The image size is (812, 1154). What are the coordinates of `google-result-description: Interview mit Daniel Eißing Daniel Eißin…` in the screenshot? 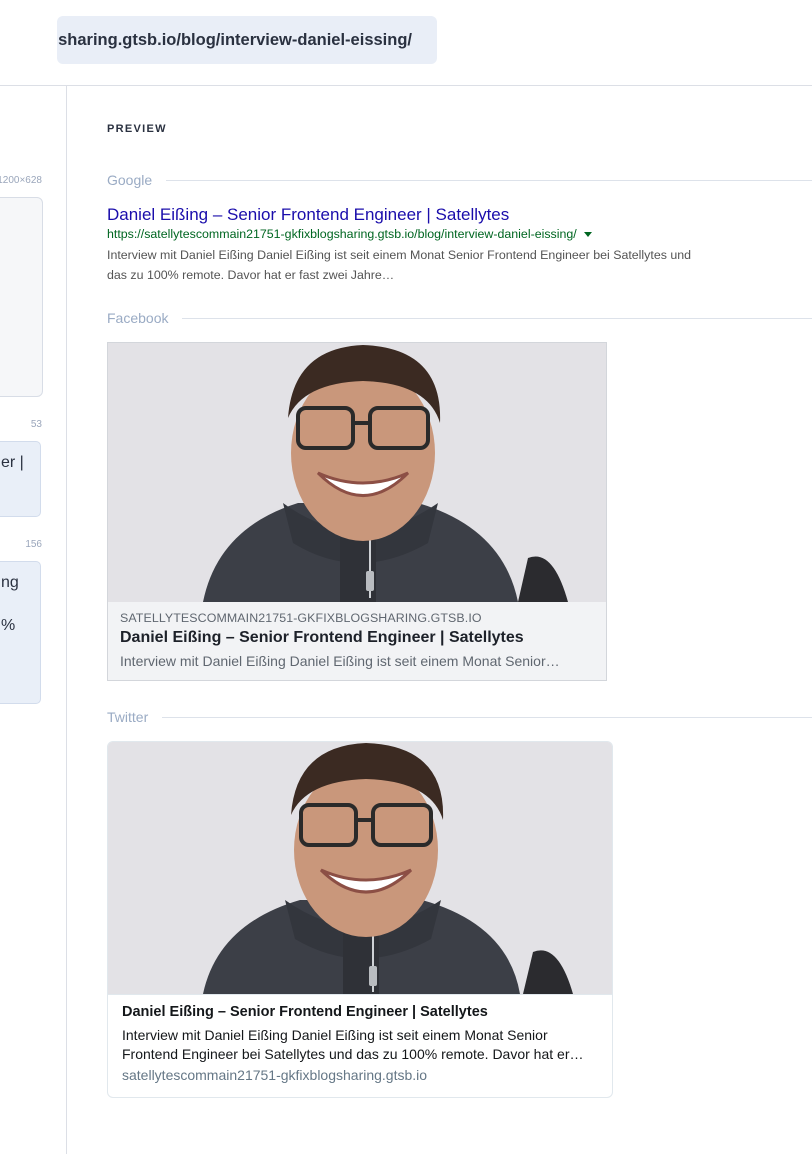 It's located at (399, 265).